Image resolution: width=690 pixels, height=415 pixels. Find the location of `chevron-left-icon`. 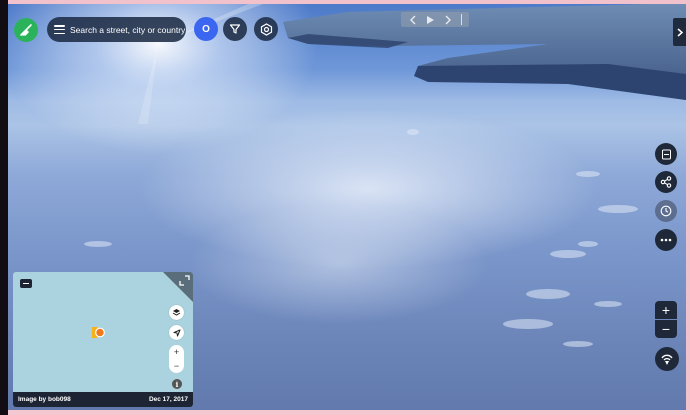

chevron-left-icon is located at coordinates (413, 20).